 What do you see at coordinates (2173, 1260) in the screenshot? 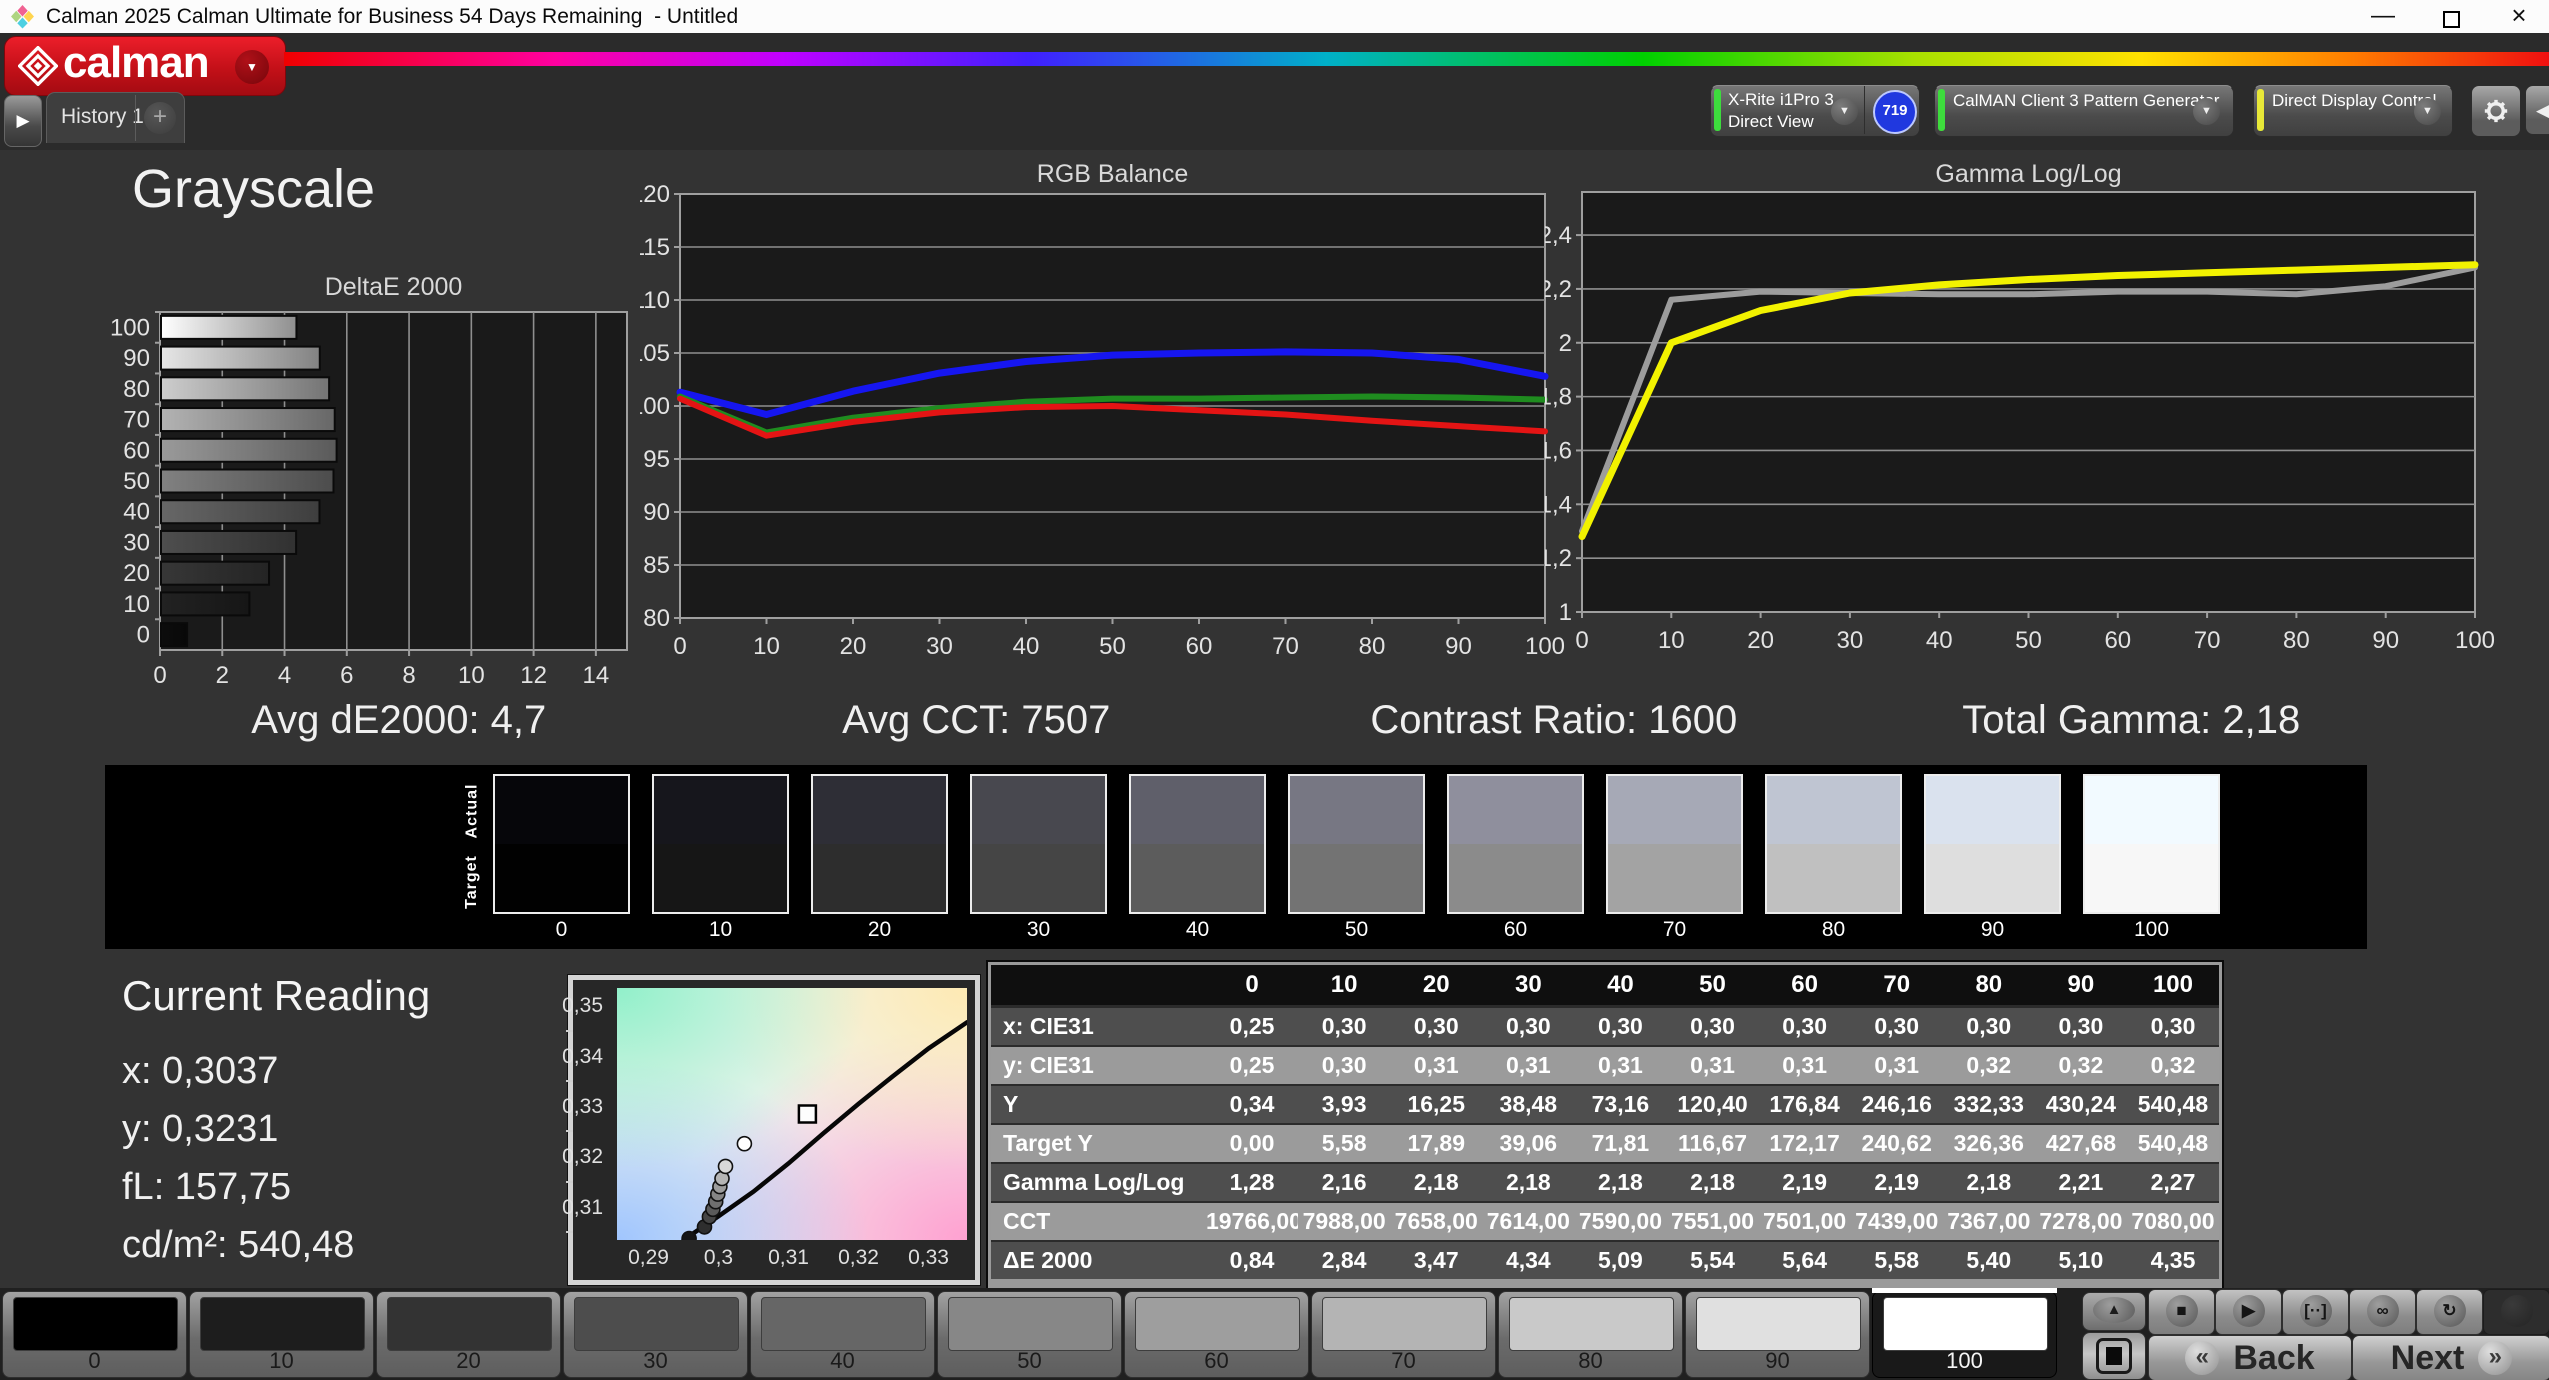
I see `table-value-cell: 4,35` at bounding box center [2173, 1260].